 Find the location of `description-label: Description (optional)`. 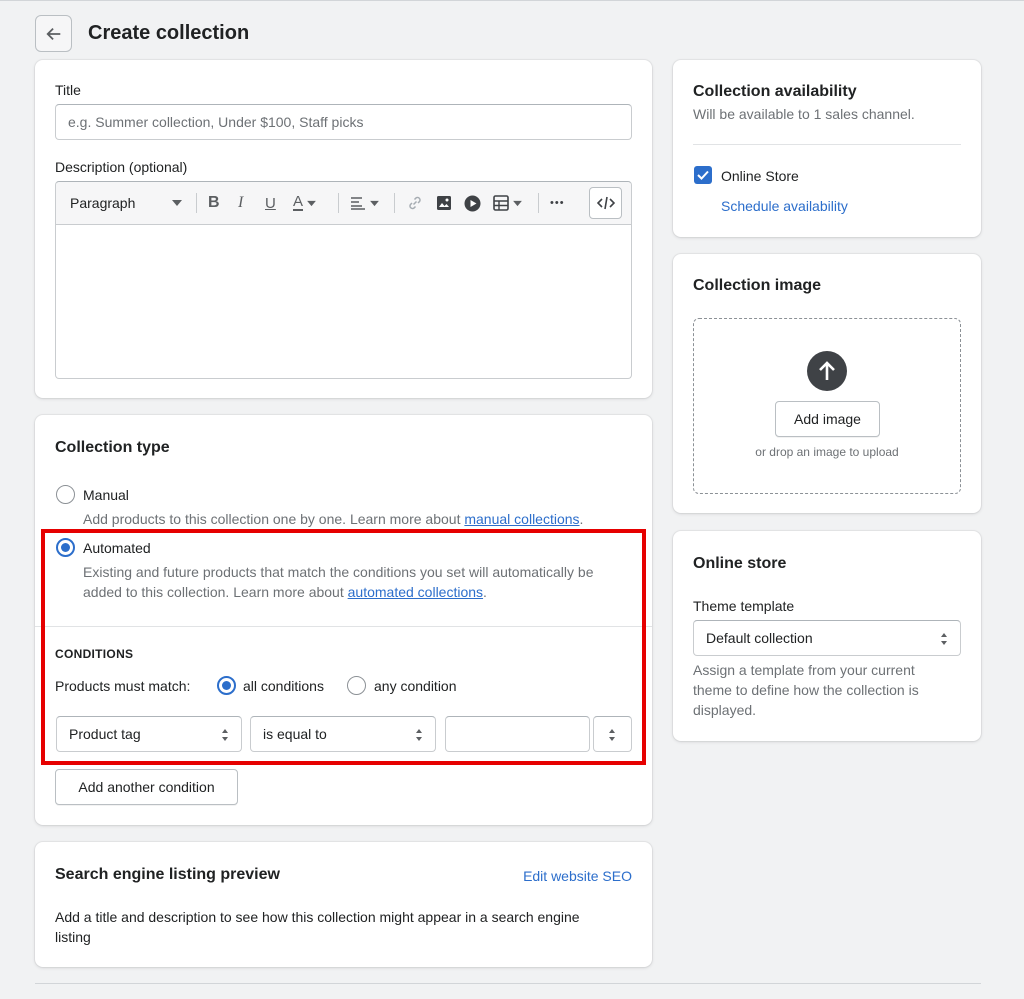

description-label: Description (optional) is located at coordinates (121, 167).